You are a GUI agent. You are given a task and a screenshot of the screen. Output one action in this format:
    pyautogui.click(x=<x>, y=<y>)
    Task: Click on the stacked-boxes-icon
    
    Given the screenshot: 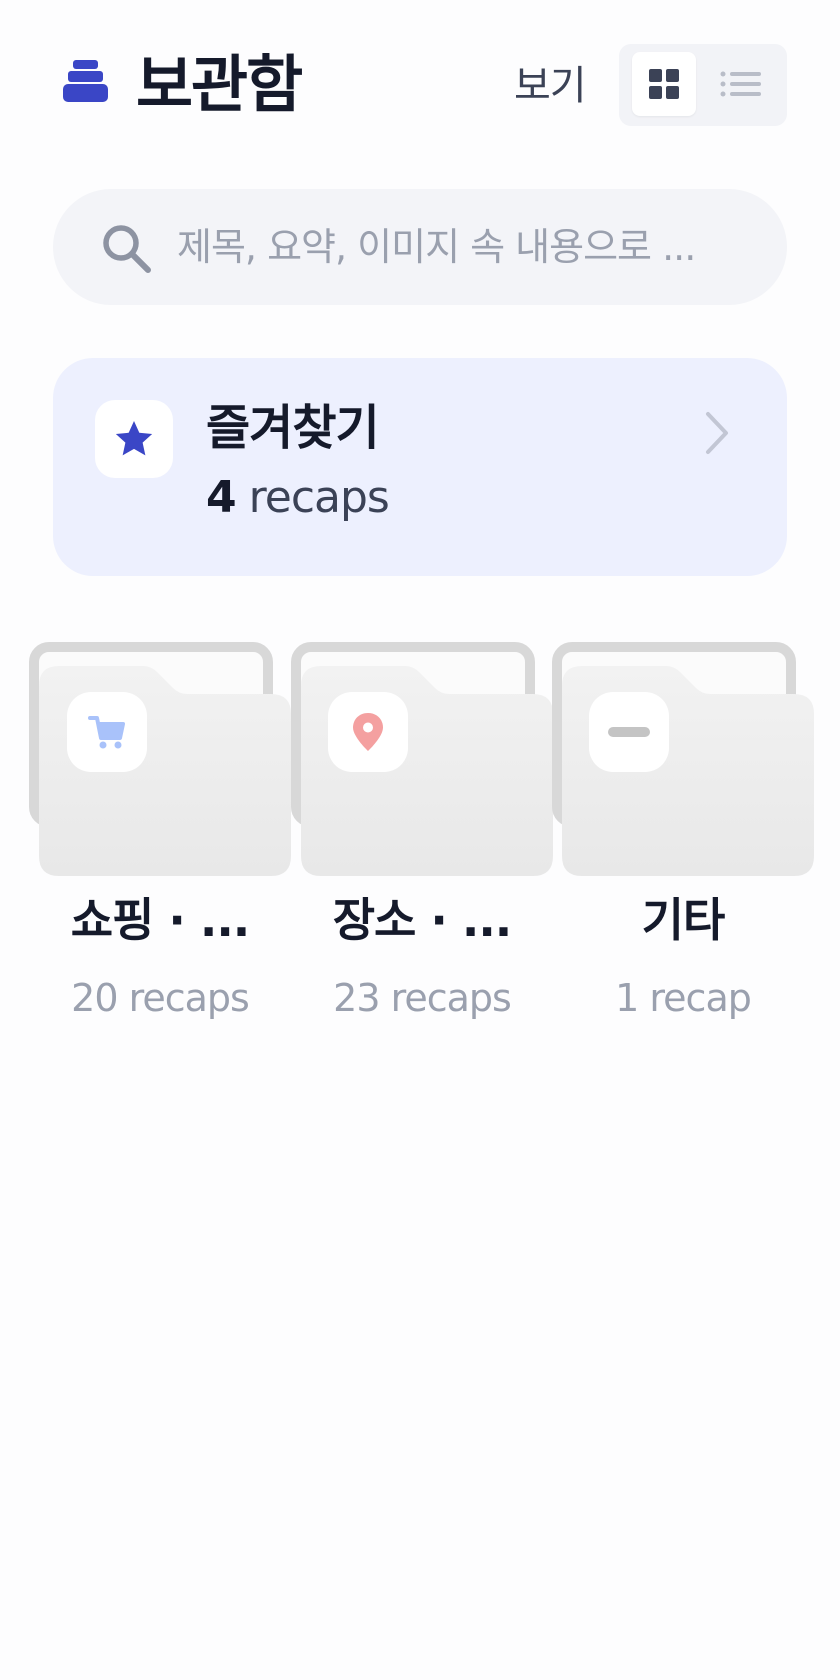 What is the action you would take?
    pyautogui.click(x=85, y=81)
    